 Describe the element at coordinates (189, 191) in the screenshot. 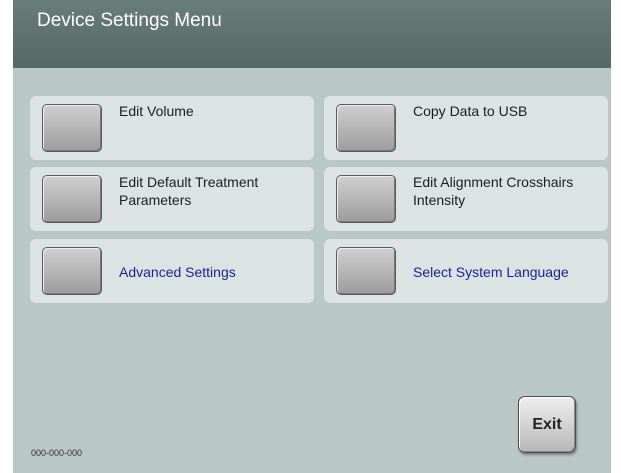

I see `edit-default-treatment-parameters-label: Edit Default Treatment Parameters` at that location.